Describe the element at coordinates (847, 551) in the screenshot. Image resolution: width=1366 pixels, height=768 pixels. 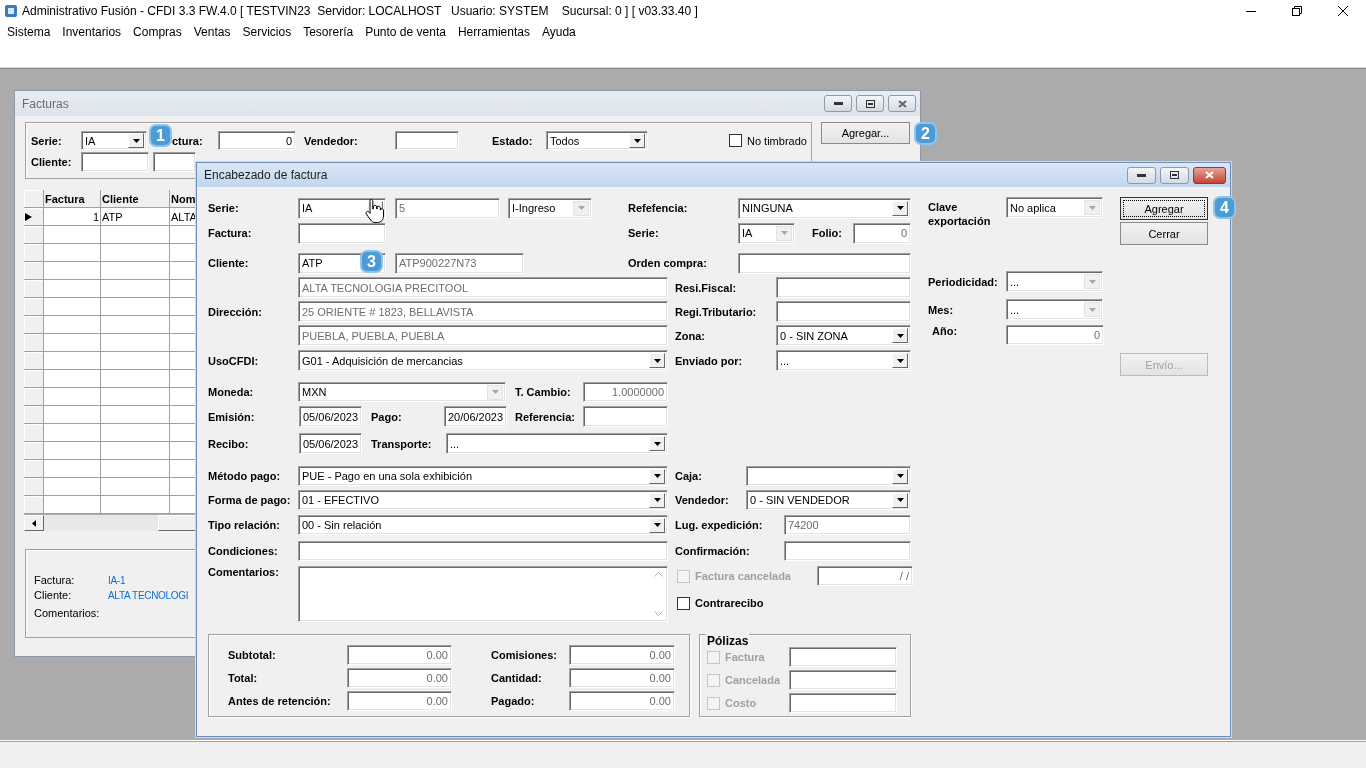
I see `confirmacion-field` at that location.